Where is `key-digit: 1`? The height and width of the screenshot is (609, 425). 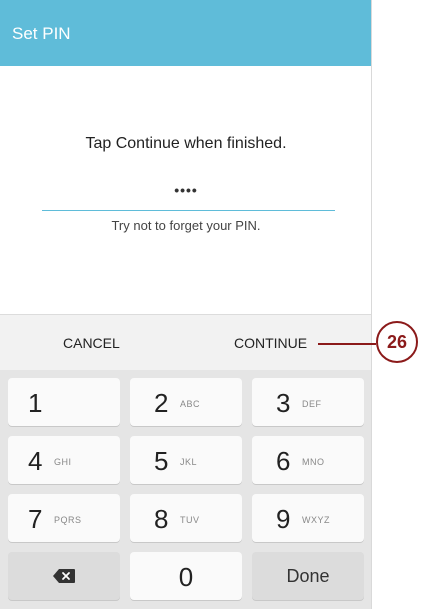
key-digit: 1 is located at coordinates (35, 403).